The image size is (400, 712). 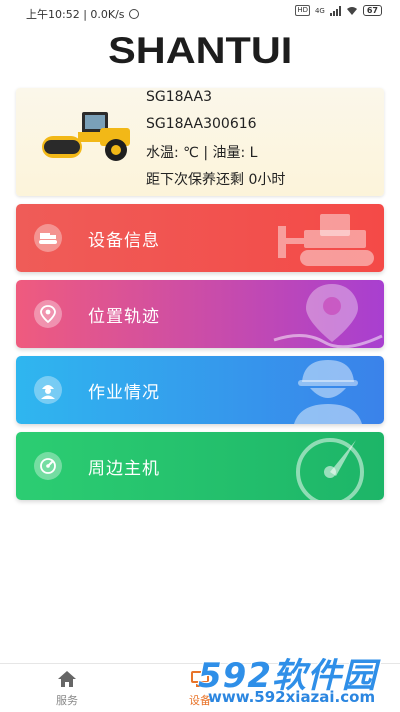 I want to click on temp-oil-readout: 水温: ℃ | 油量: L, so click(x=202, y=153).